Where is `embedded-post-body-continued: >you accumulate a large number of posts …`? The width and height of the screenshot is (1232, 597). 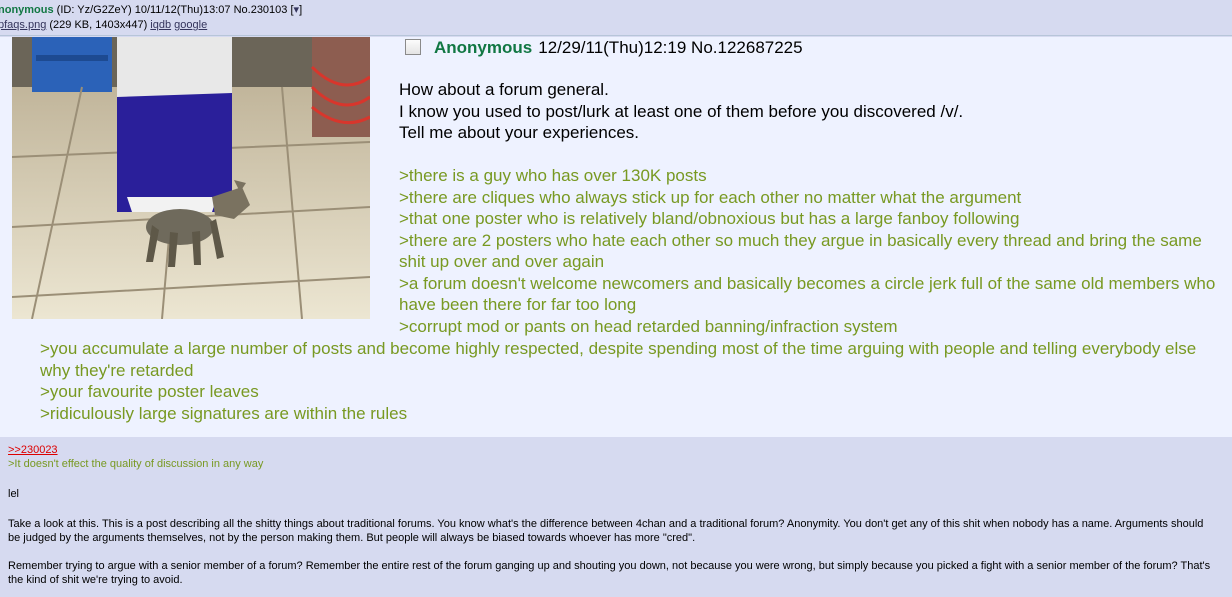 embedded-post-body-continued: >you accumulate a large number of posts … is located at coordinates (632, 381).